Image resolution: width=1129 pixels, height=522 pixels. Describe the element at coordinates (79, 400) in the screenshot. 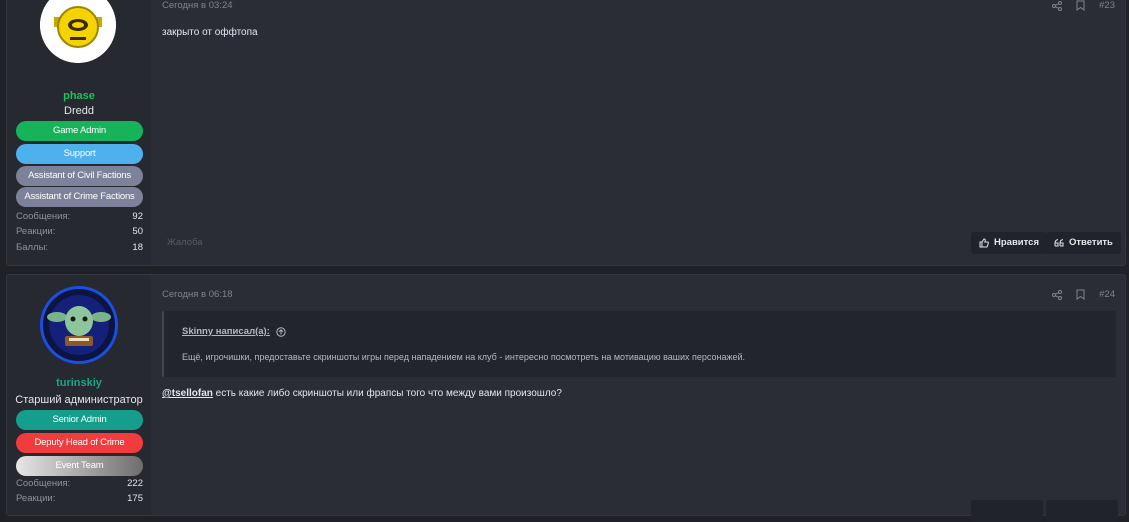

I see `user-title: Старший администратор` at that location.